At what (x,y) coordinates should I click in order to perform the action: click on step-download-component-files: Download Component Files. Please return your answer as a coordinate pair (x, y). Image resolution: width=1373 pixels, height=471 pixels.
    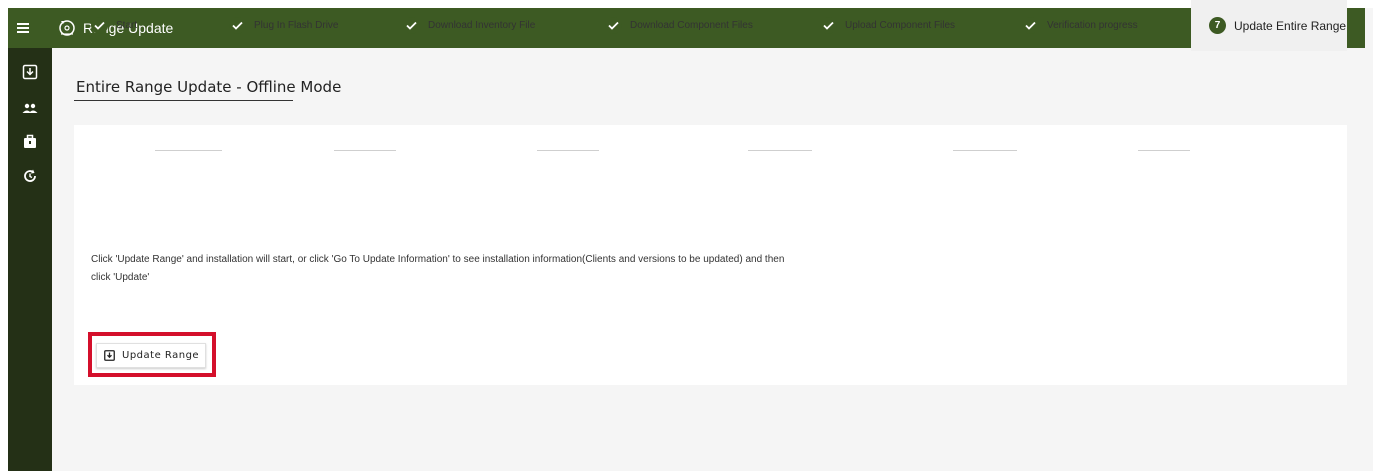
    Looking at the image, I should click on (679, 25).